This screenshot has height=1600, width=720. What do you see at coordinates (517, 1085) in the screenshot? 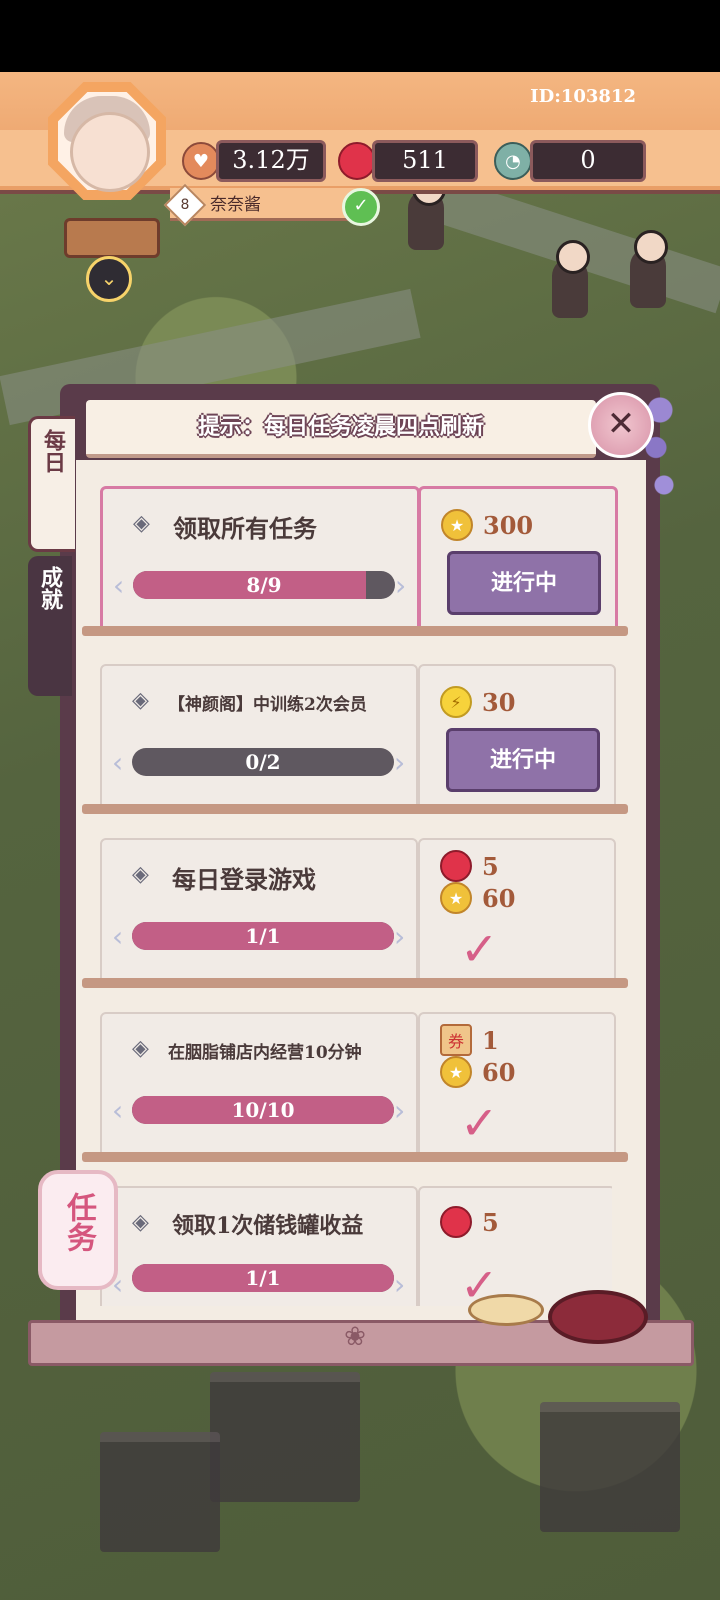
I see `task-reward-area: 券 1 ★ 60 ✓` at bounding box center [517, 1085].